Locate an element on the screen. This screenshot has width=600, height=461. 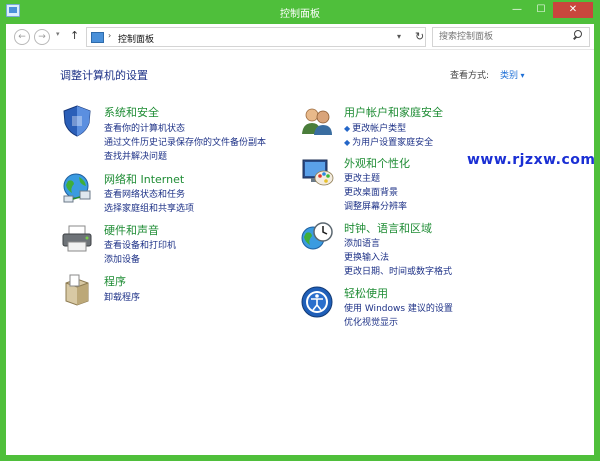
link-date-time-number-format: 更改日期、时间或数字格式 is located at coordinates (398, 270).